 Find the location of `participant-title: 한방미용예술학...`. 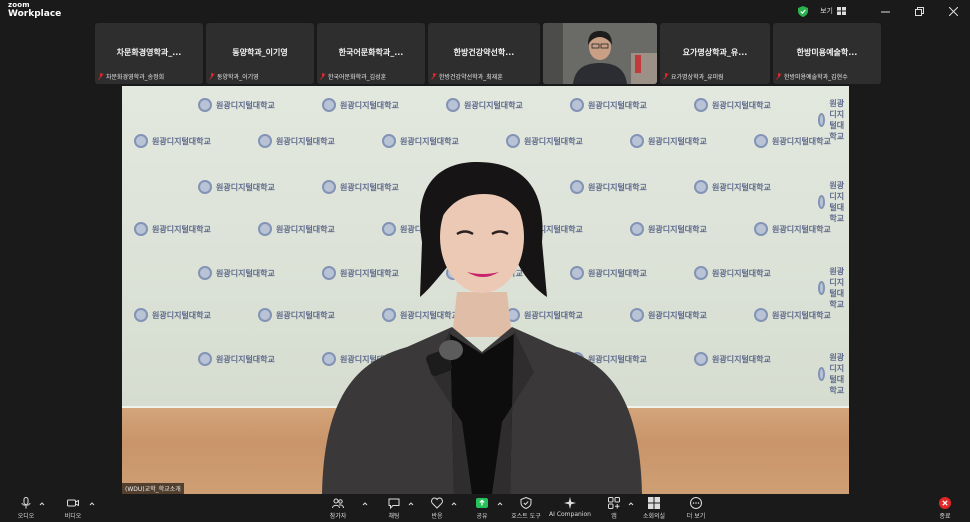

participant-title: 한방미용예술학... is located at coordinates (827, 52).